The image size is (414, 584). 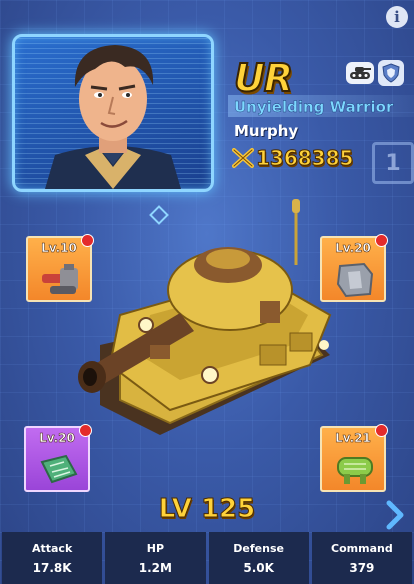 I want to click on hero-name: Murphy, so click(x=266, y=131).